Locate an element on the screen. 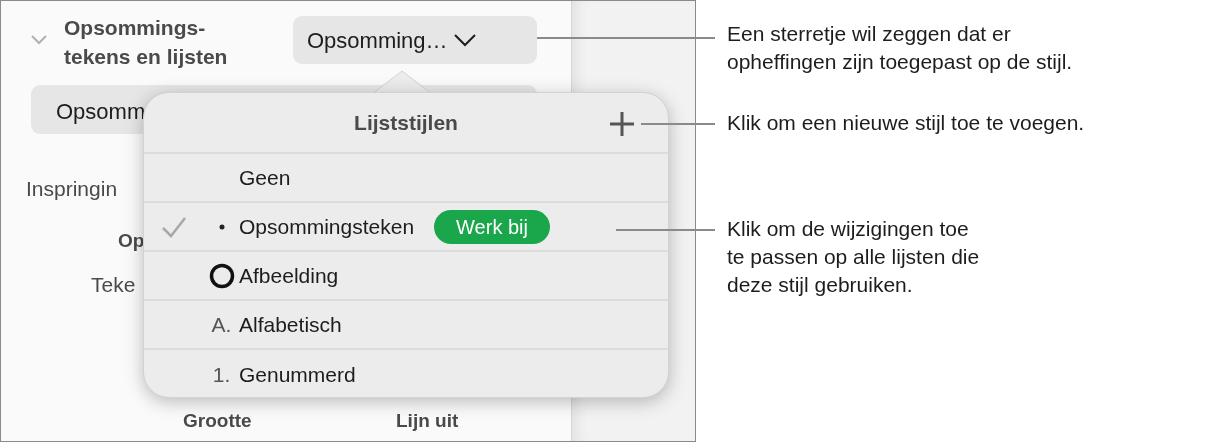 The height and width of the screenshot is (442, 1229). field-label: Op is located at coordinates (131, 241).